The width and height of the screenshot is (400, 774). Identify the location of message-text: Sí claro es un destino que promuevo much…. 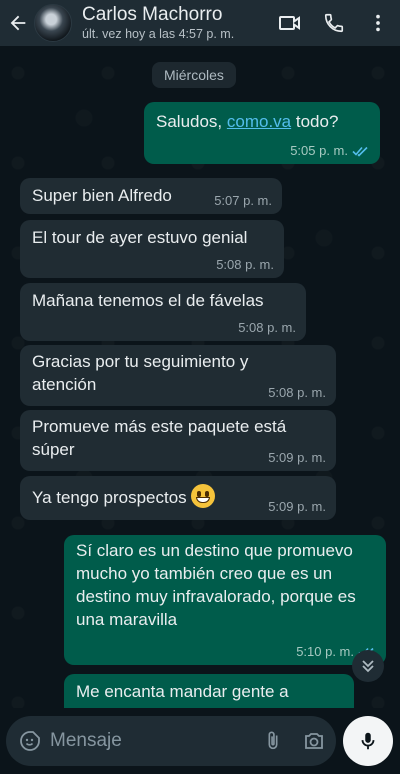
(216, 585).